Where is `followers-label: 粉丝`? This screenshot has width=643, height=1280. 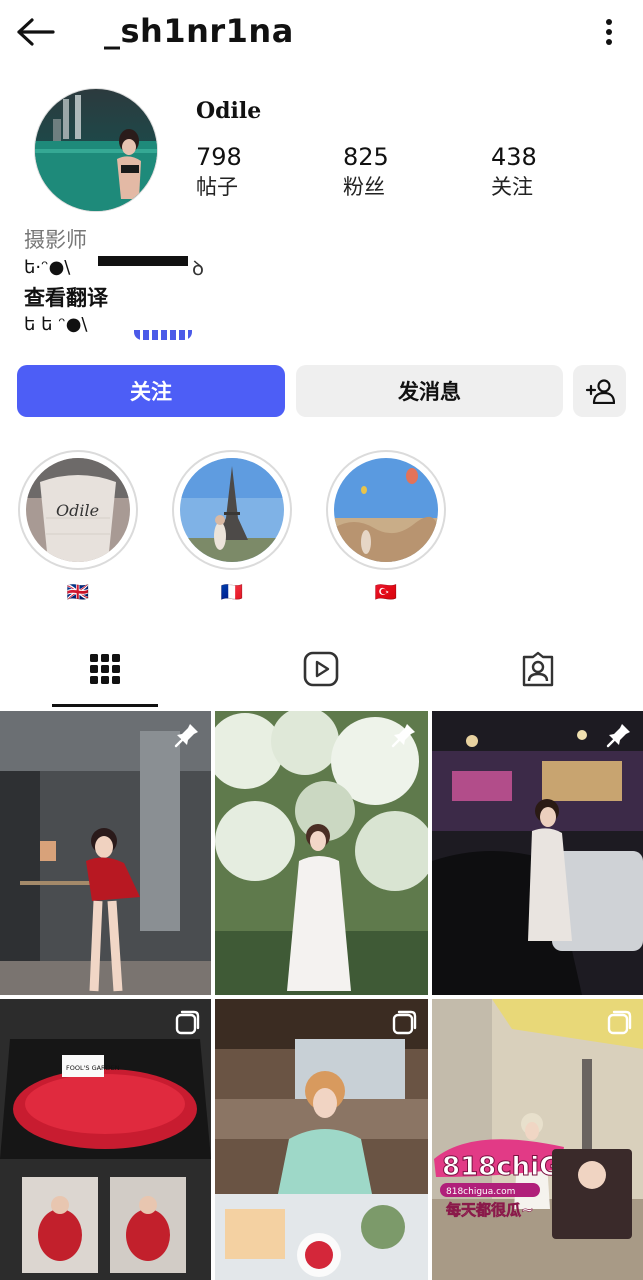
followers-label: 粉丝 is located at coordinates (364, 187).